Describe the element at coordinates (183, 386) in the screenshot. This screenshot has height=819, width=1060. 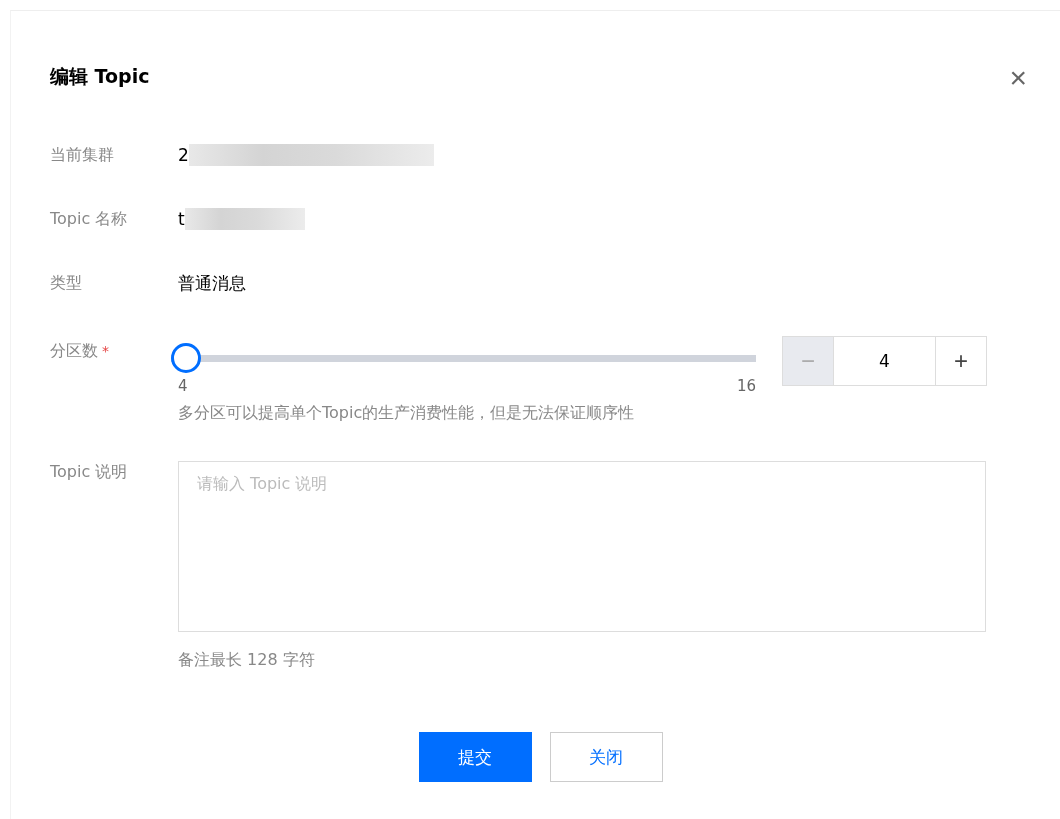
I see `slider-min-label: 4` at that location.